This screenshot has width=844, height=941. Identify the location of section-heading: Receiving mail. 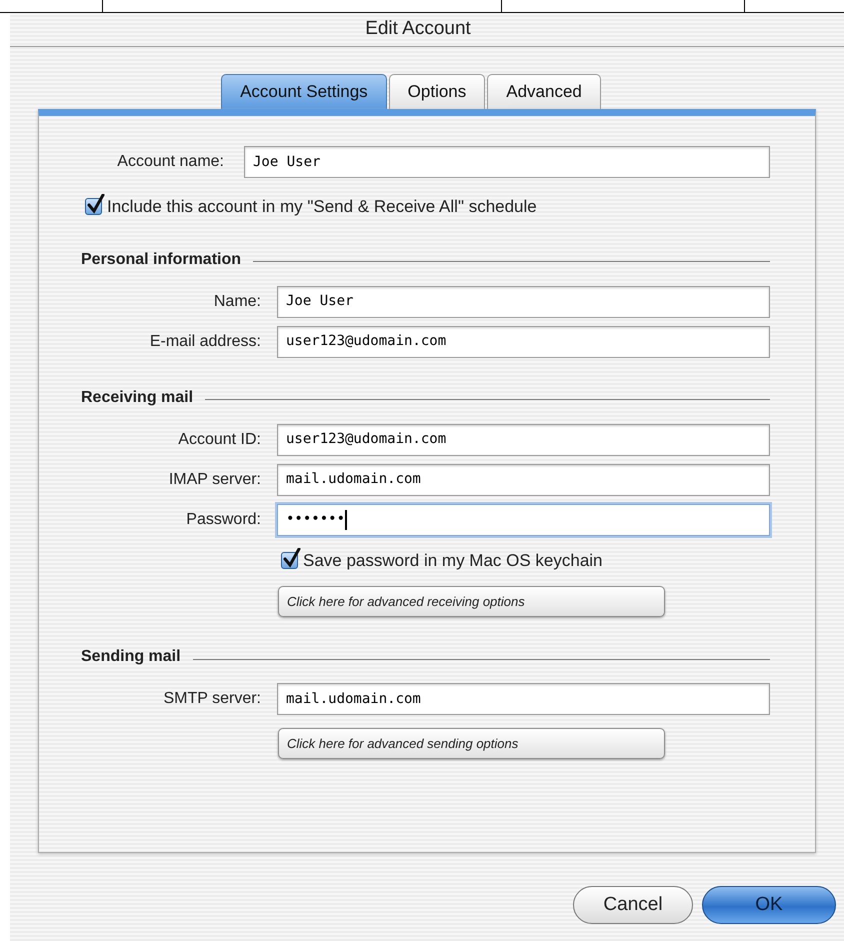
(137, 398).